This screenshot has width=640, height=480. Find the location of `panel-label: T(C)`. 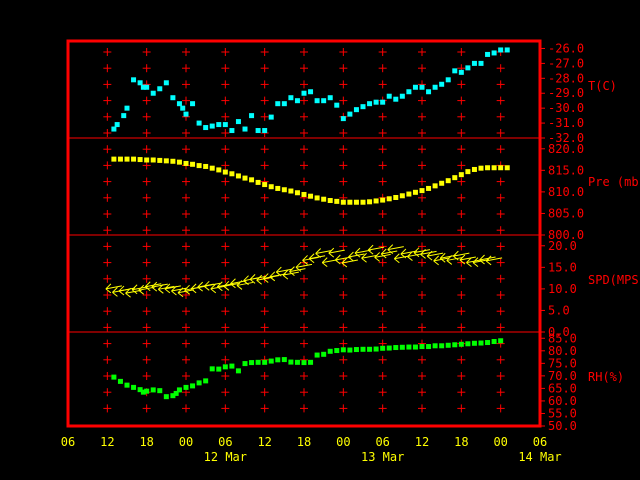

panel-label: T(C) is located at coordinates (602, 86).